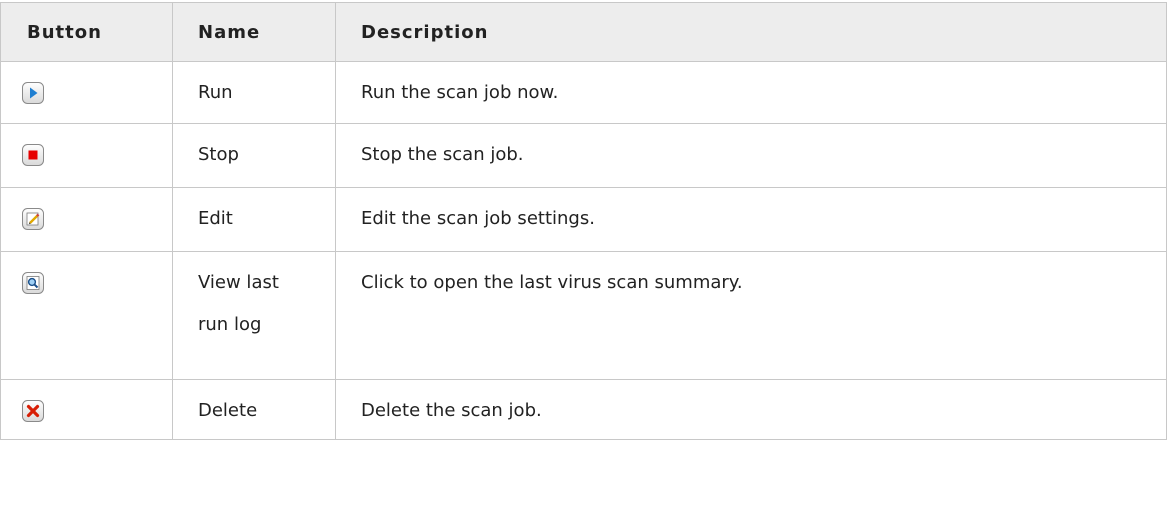 Image resolution: width=1168 pixels, height=518 pixels. I want to click on header-name: Name, so click(254, 32).